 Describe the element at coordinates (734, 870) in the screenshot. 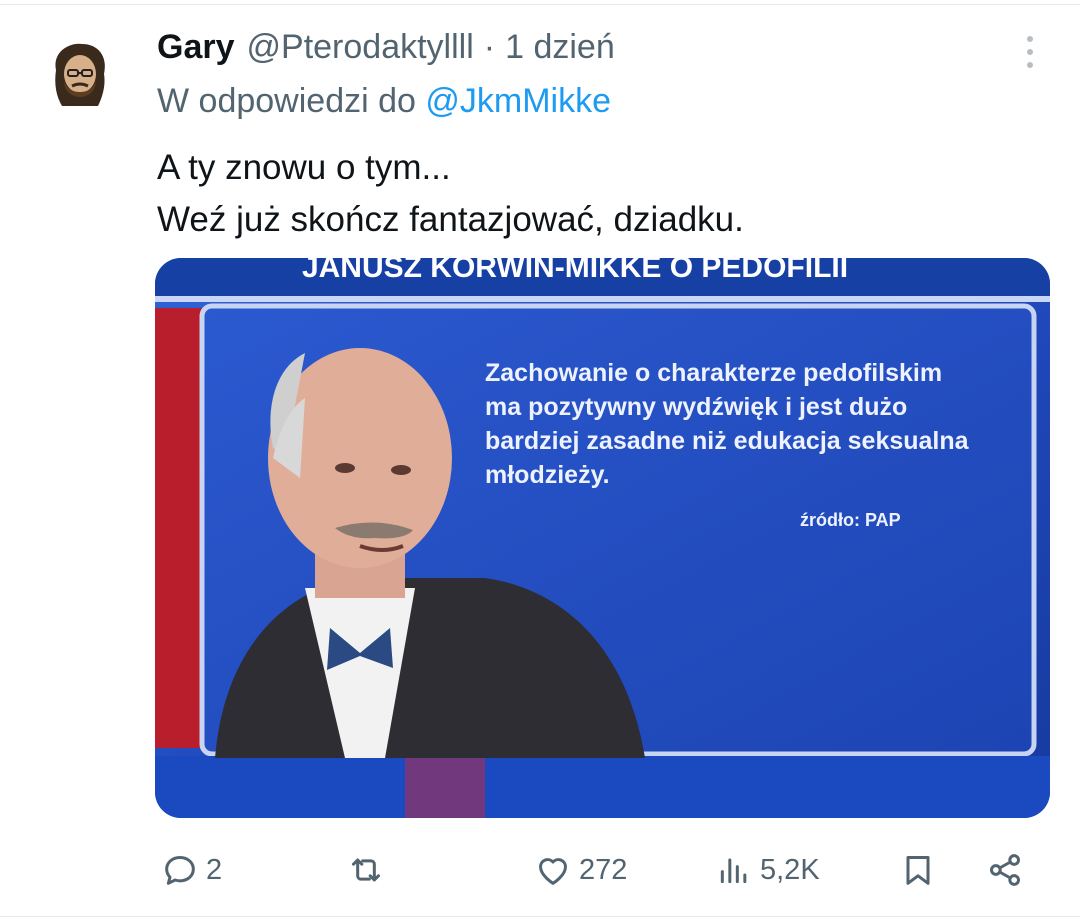

I see `views-icon` at that location.